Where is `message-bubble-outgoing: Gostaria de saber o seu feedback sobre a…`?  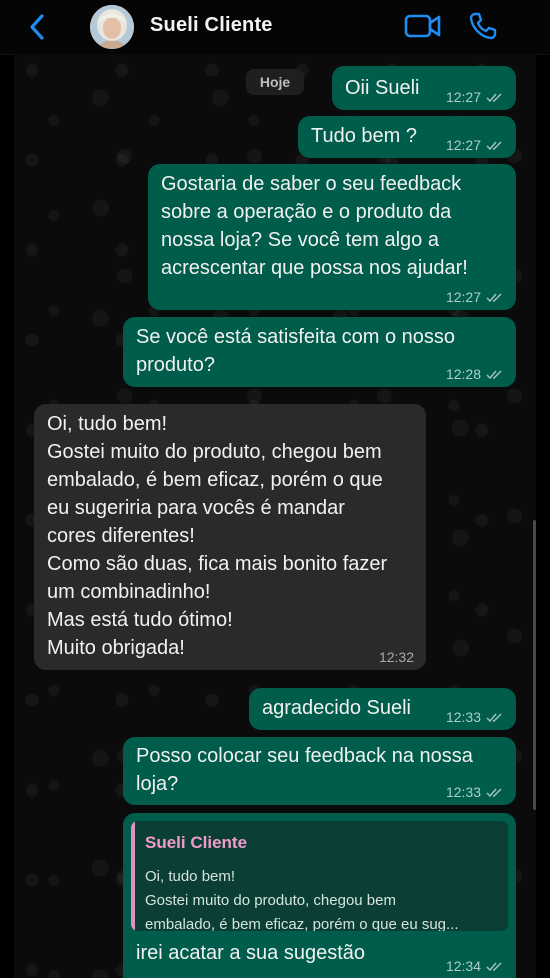
message-bubble-outgoing: Gostaria de saber o seu feedback sobre a… is located at coordinates (332, 237).